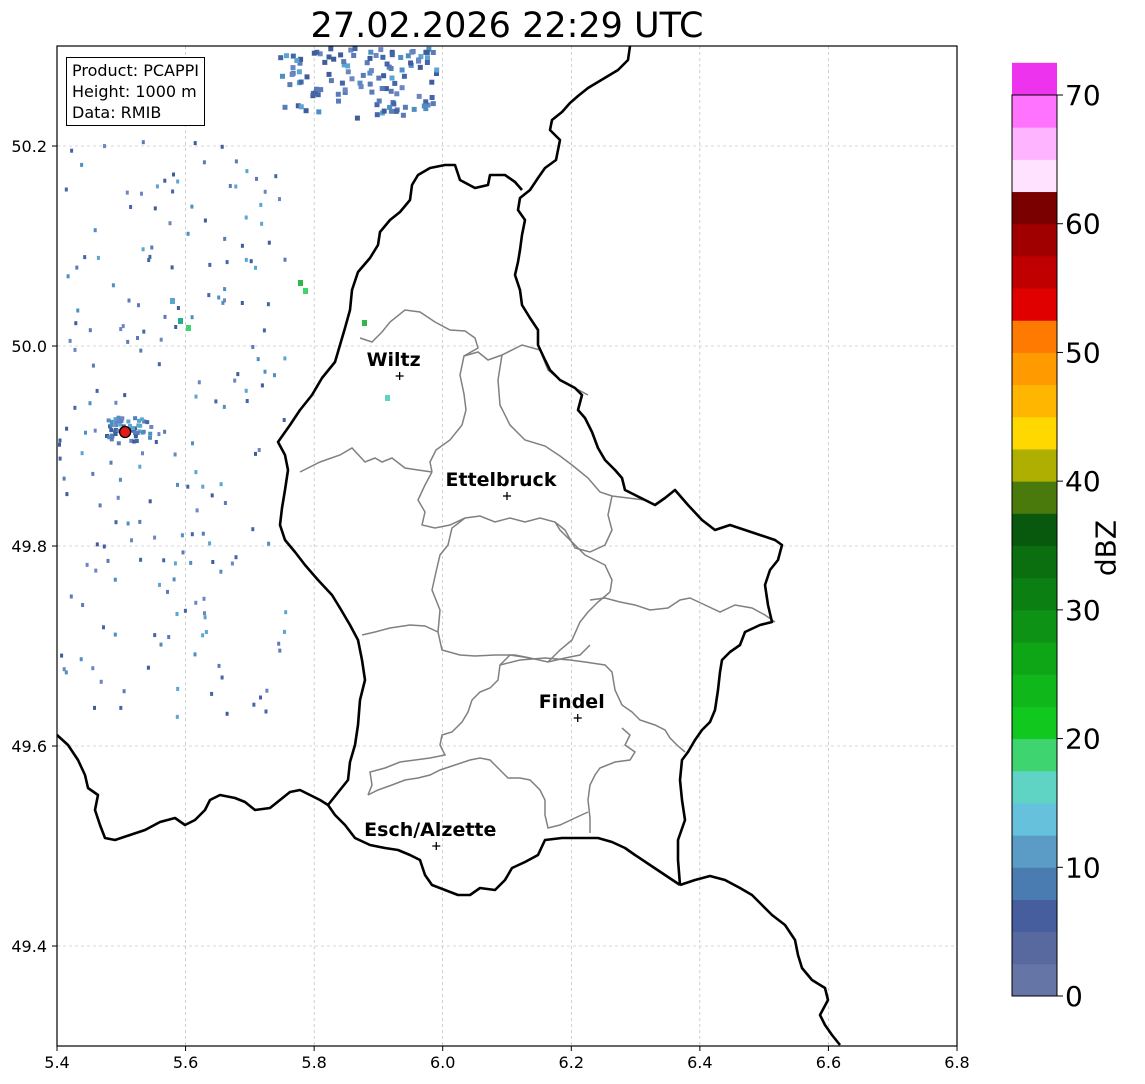 This screenshot has height=1084, width=1145. I want to click on radar-site-marker, so click(125, 432).